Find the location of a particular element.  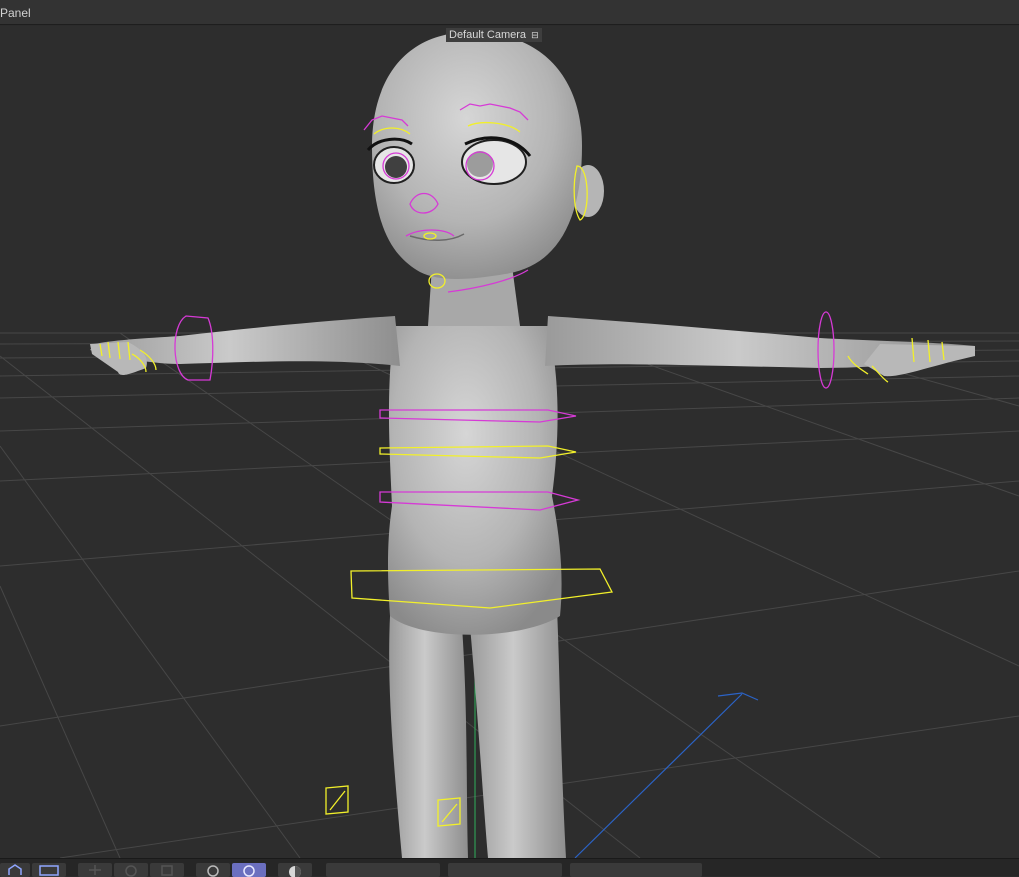

frame-selection-icon is located at coordinates (49, 870).